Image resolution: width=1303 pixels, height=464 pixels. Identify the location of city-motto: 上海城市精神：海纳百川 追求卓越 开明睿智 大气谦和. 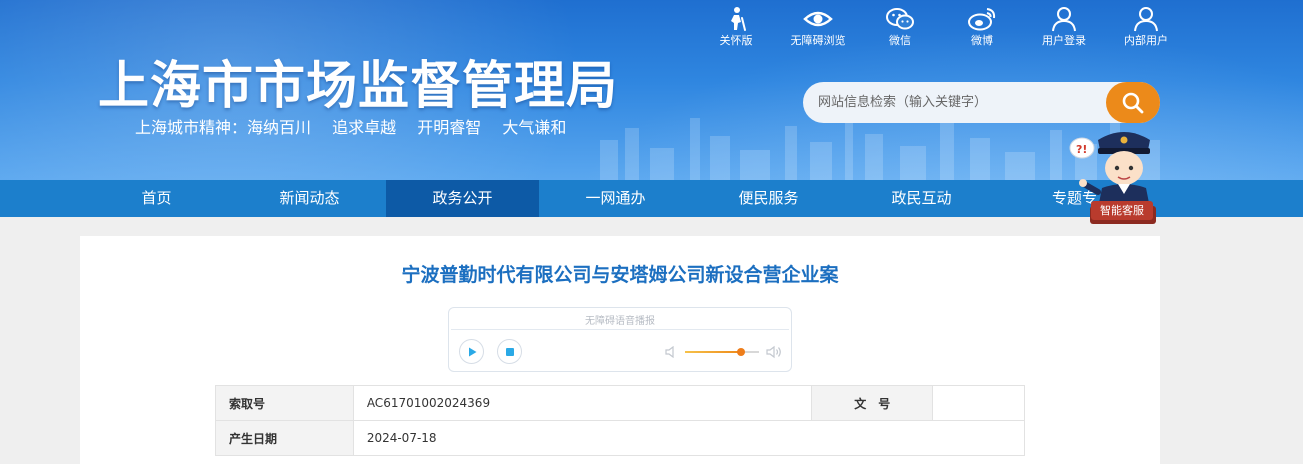
(358, 126).